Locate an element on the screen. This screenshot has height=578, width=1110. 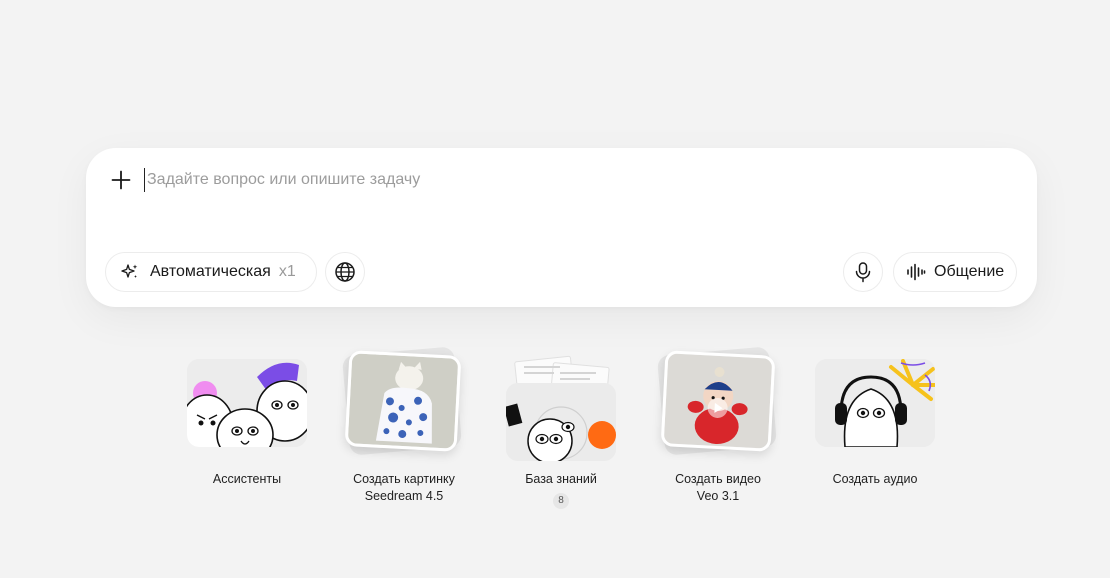
waveform-icon is located at coordinates (916, 272).